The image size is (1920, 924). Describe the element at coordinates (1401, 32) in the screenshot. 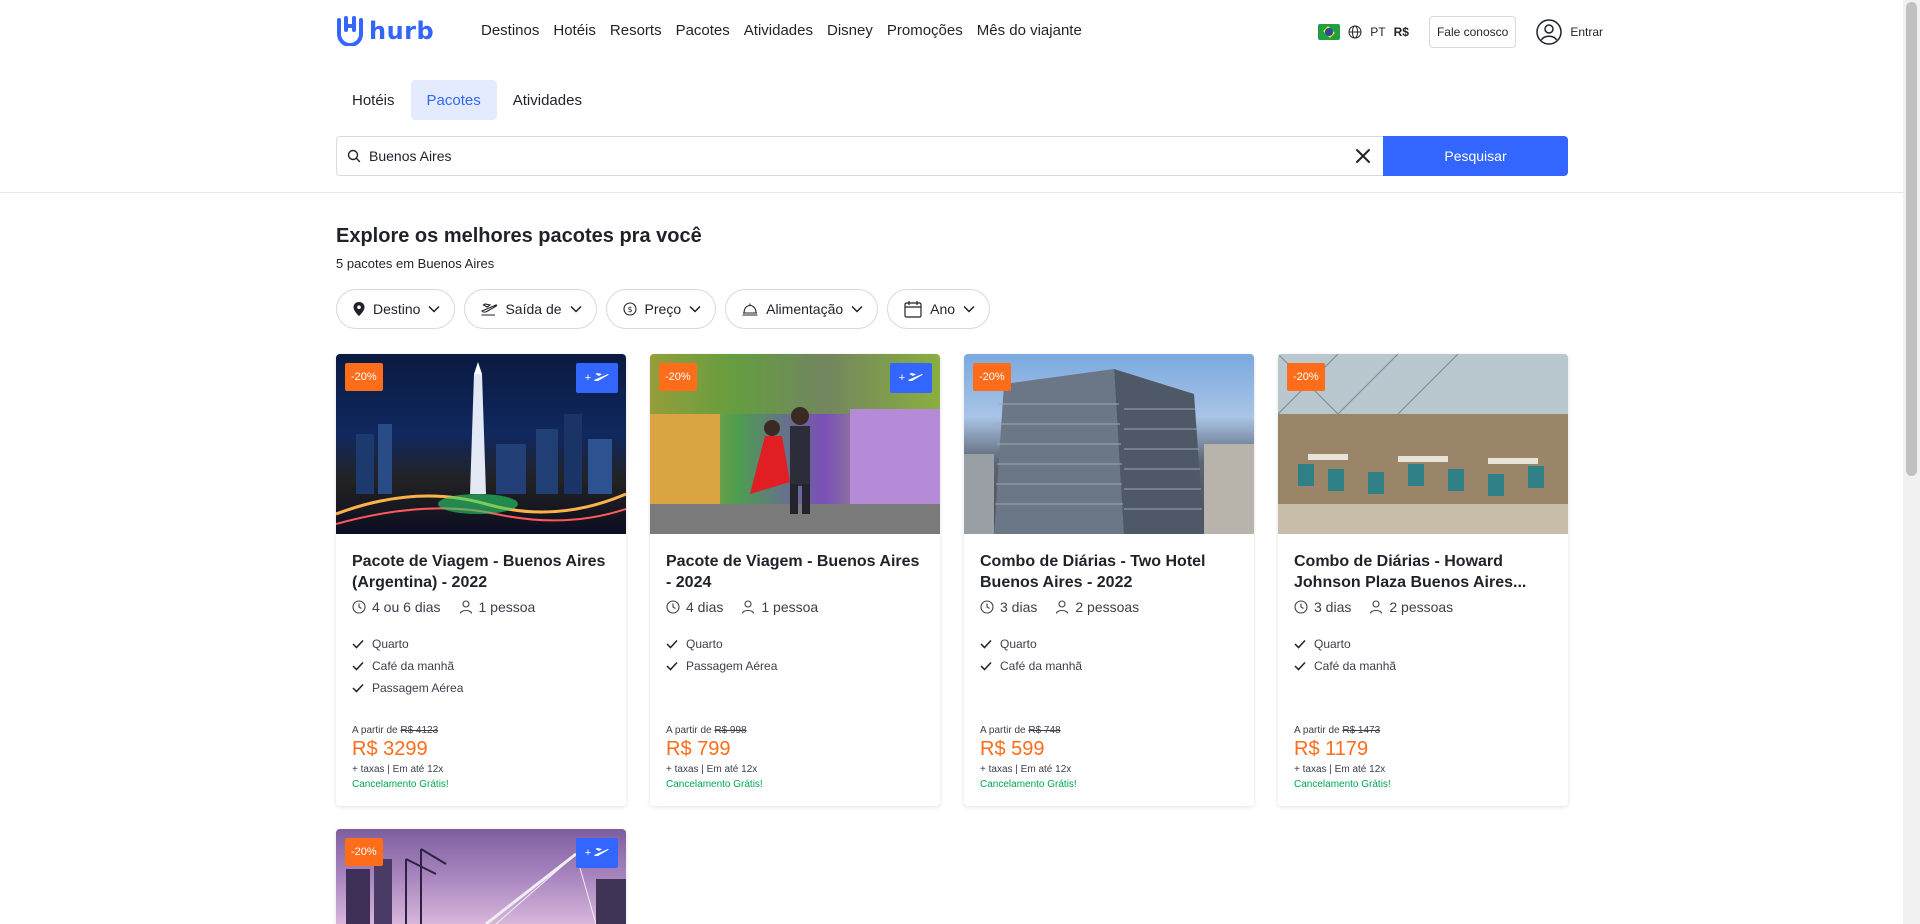

I see `currency-selector: R$` at that location.